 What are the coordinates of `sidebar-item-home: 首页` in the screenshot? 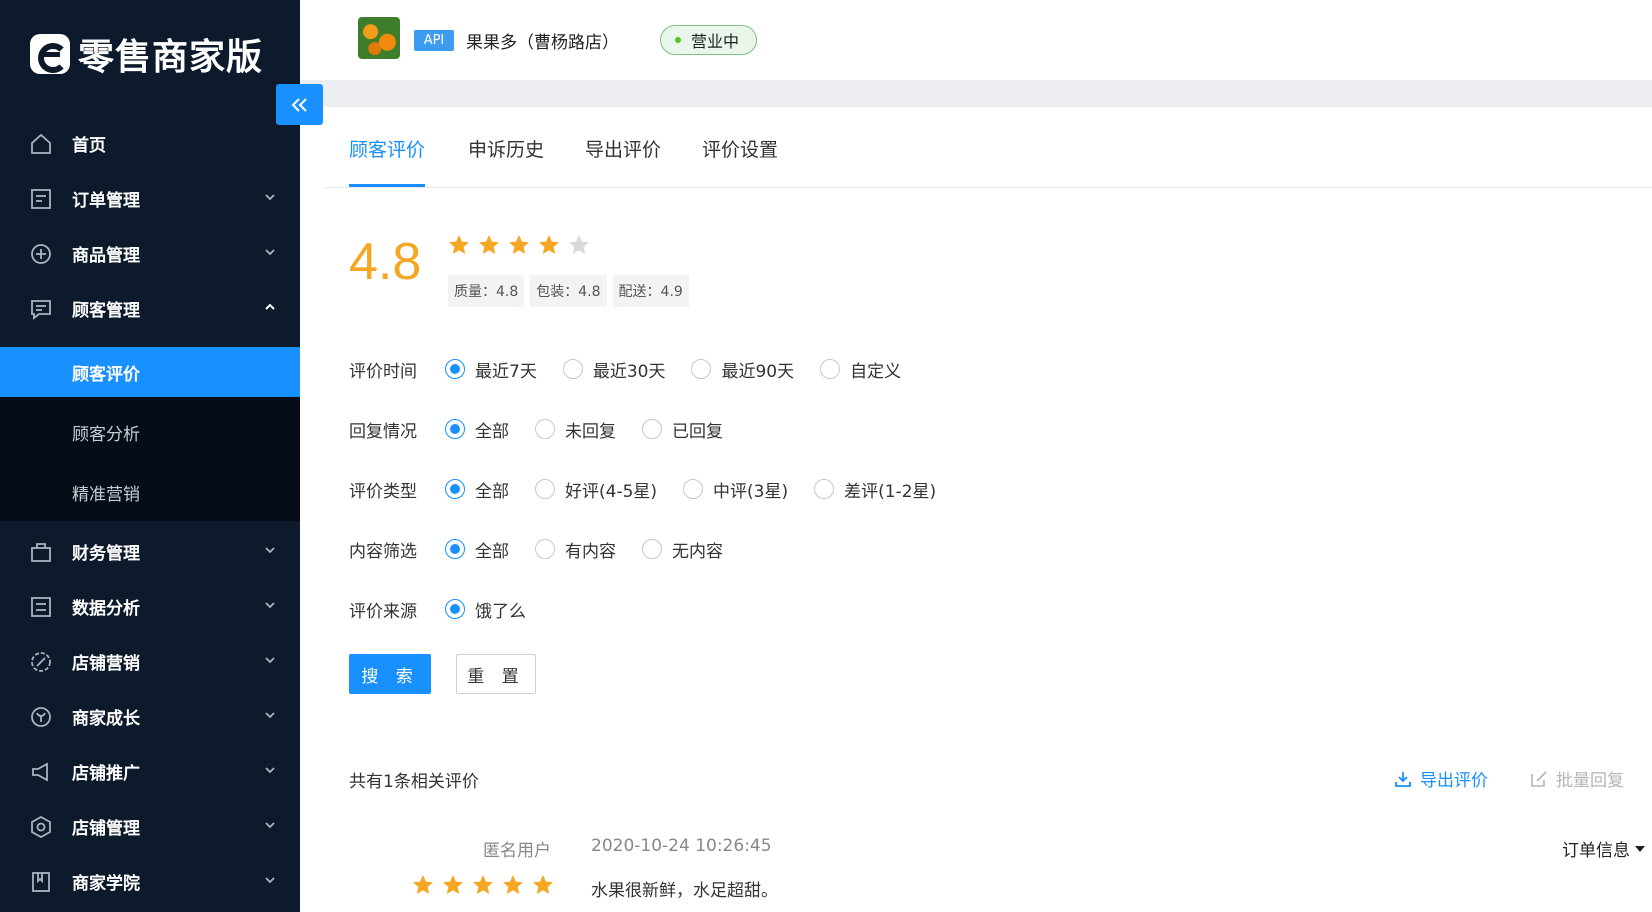 It's located at (150, 143).